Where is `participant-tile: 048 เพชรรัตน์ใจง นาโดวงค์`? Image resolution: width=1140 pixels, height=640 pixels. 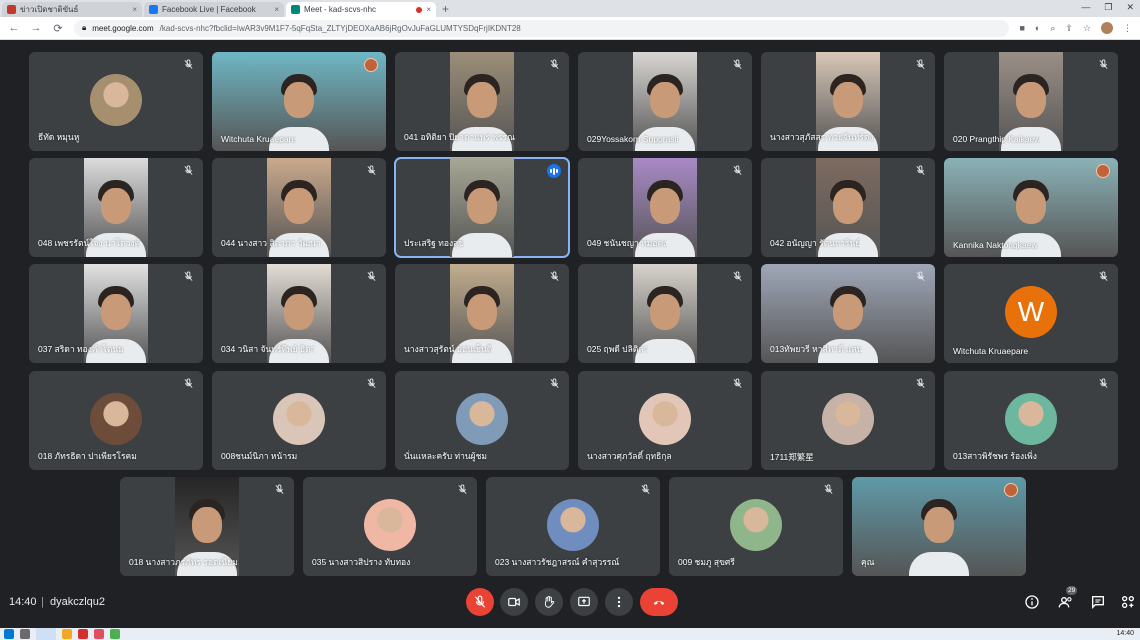 participant-tile: 048 เพชรรัตน์ใจง นาโดวงค์ is located at coordinates (116, 207).